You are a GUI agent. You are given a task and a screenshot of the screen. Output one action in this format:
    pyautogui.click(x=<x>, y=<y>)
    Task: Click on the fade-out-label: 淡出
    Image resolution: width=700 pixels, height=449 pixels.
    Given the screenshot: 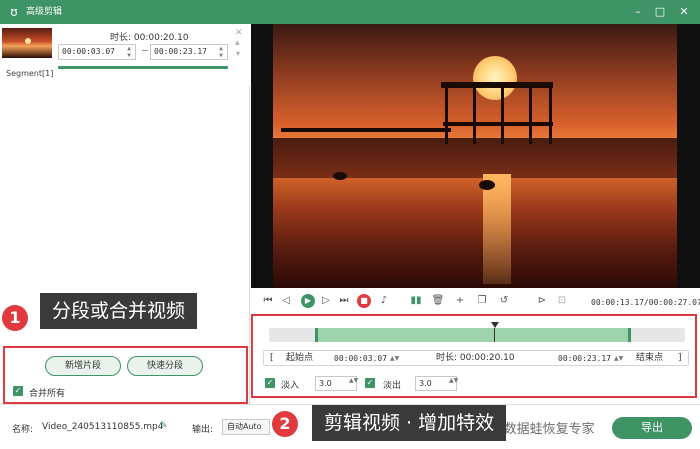 What is the action you would take?
    pyautogui.click(x=392, y=386)
    